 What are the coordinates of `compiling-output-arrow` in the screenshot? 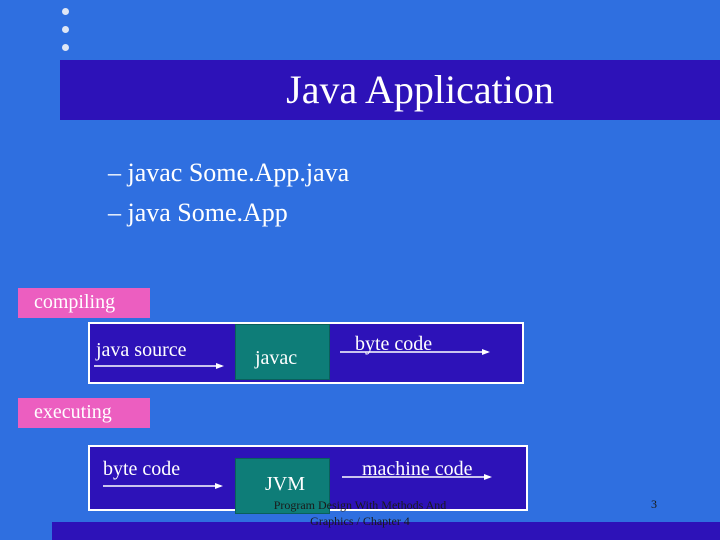 It's located at (415, 352).